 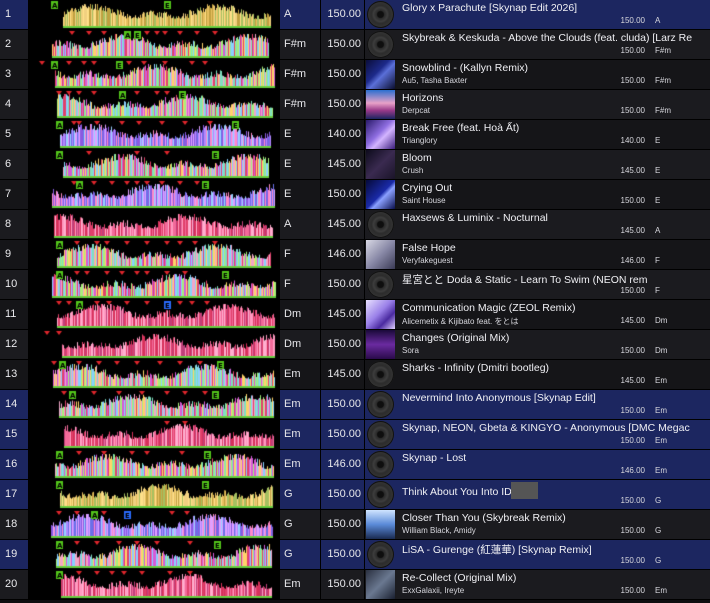 What do you see at coordinates (632, 140) in the screenshot?
I see `track-info-bpm: 140.00` at bounding box center [632, 140].